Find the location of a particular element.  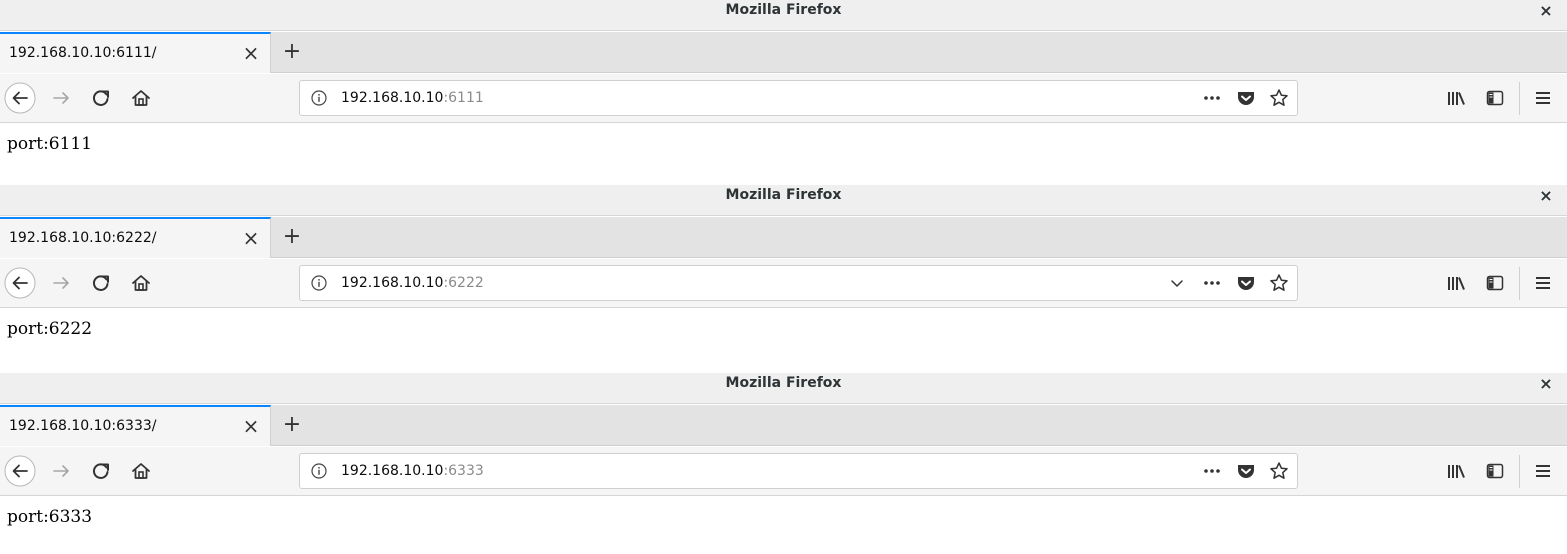

tab-title: 192.168.10.10:6111/ is located at coordinates (83, 53).